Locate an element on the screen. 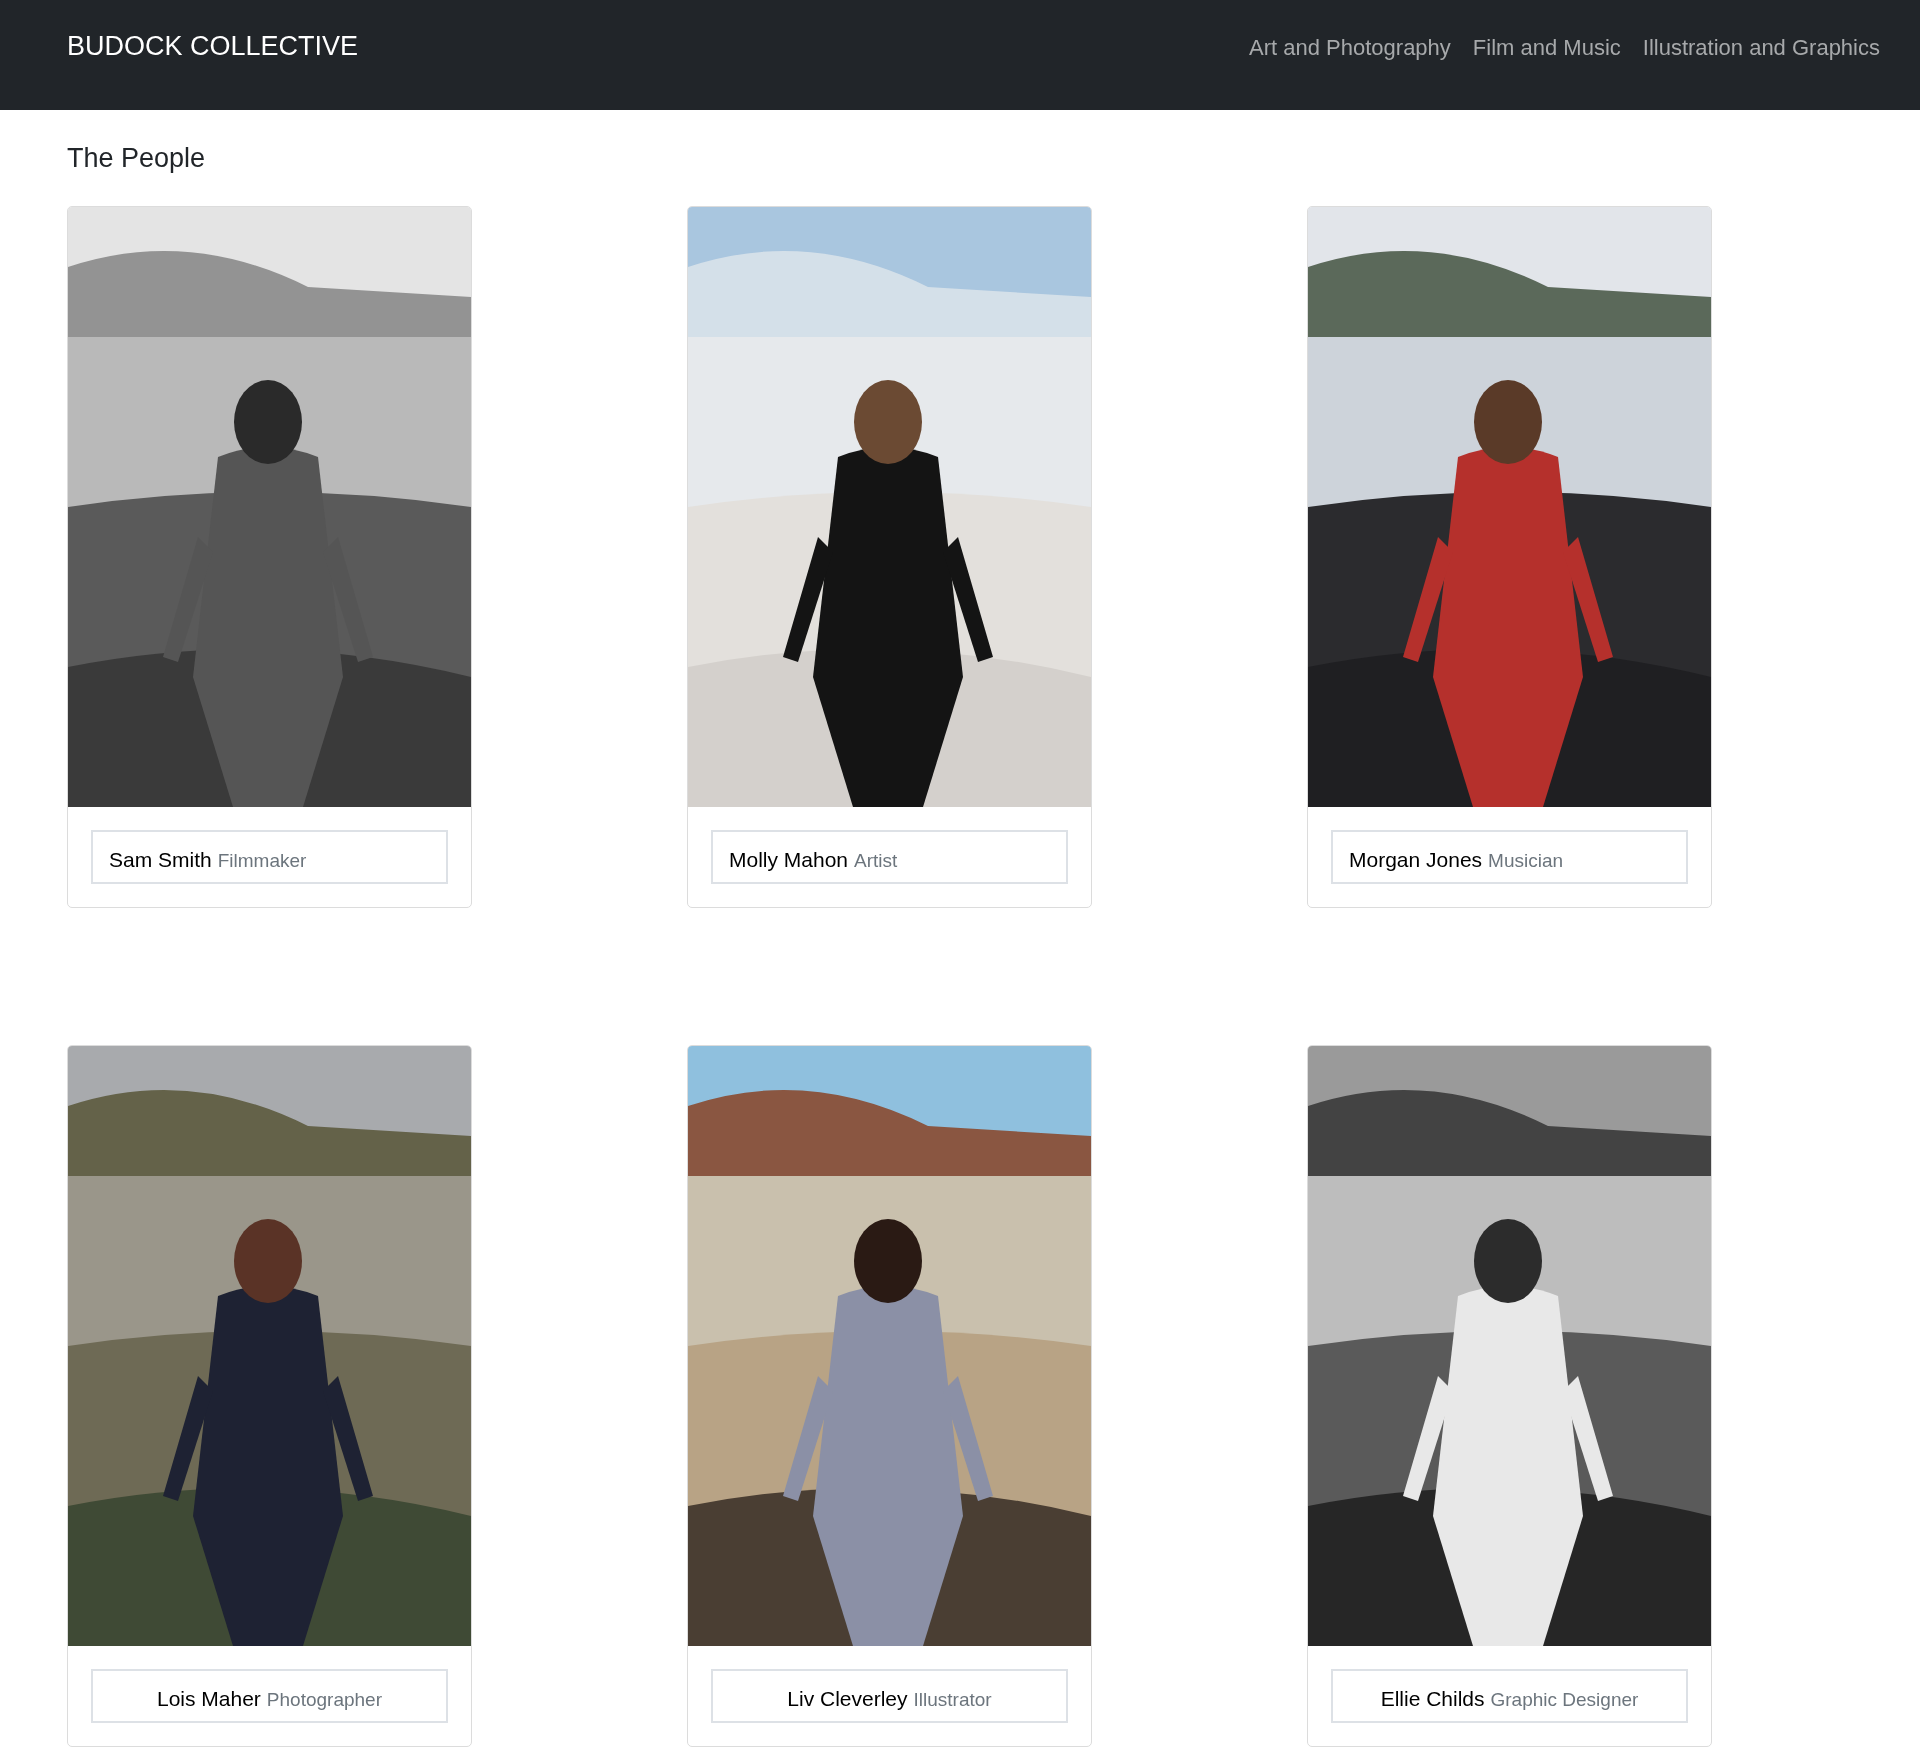 The image size is (1920, 1764). nav-link: Film and Music is located at coordinates (1546, 47).